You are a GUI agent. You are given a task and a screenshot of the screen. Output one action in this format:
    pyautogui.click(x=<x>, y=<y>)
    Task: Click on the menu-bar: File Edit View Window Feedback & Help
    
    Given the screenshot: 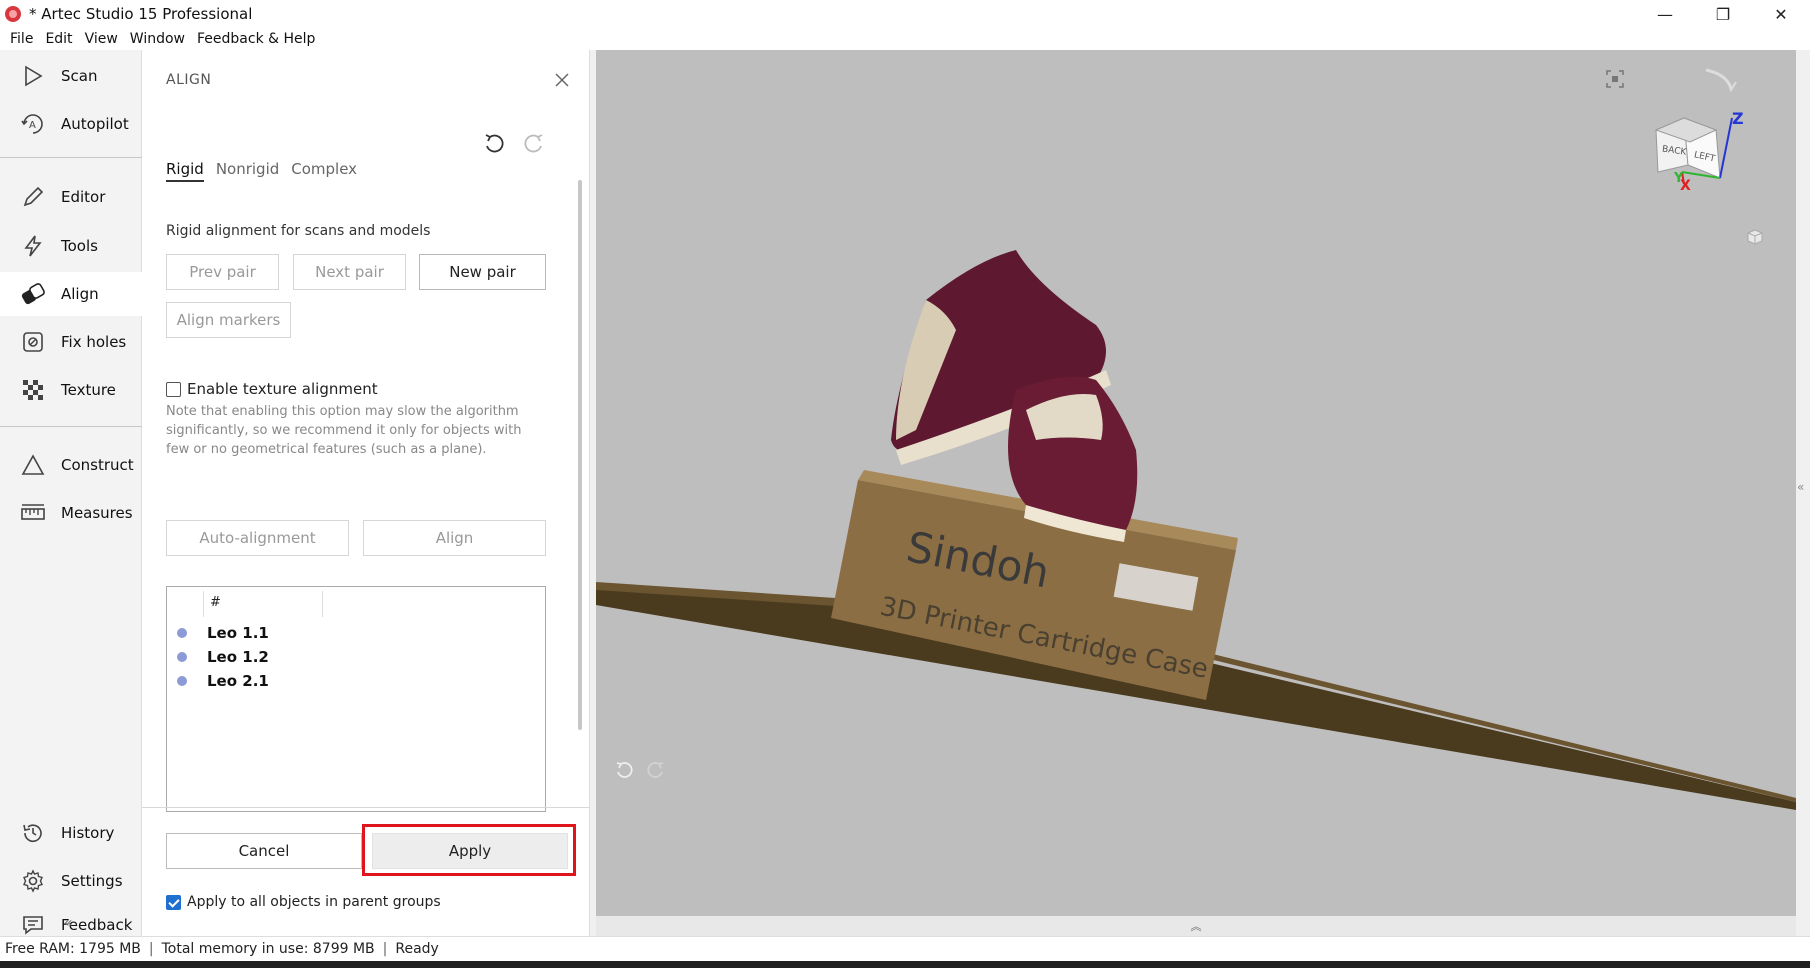 What is the action you would take?
    pyautogui.click(x=905, y=39)
    